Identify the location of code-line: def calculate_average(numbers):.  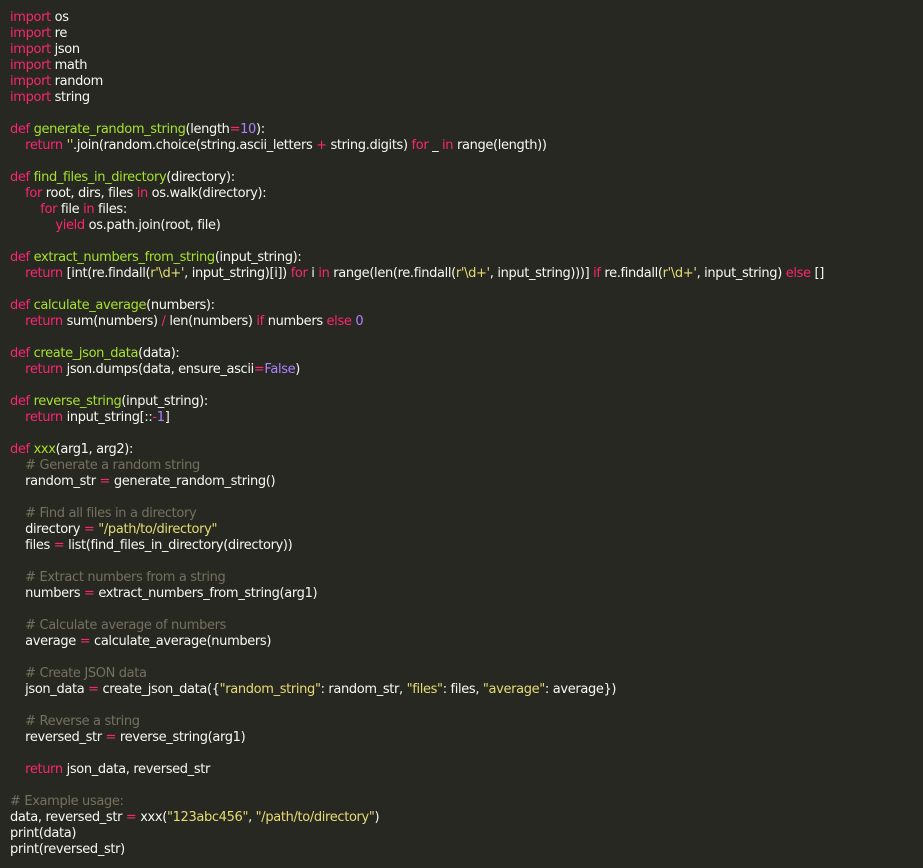
(465, 306).